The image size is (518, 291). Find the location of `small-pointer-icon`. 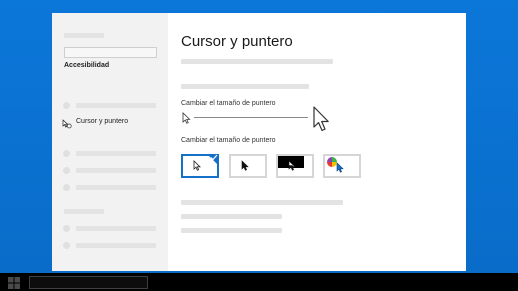

small-pointer-icon is located at coordinates (186, 118).